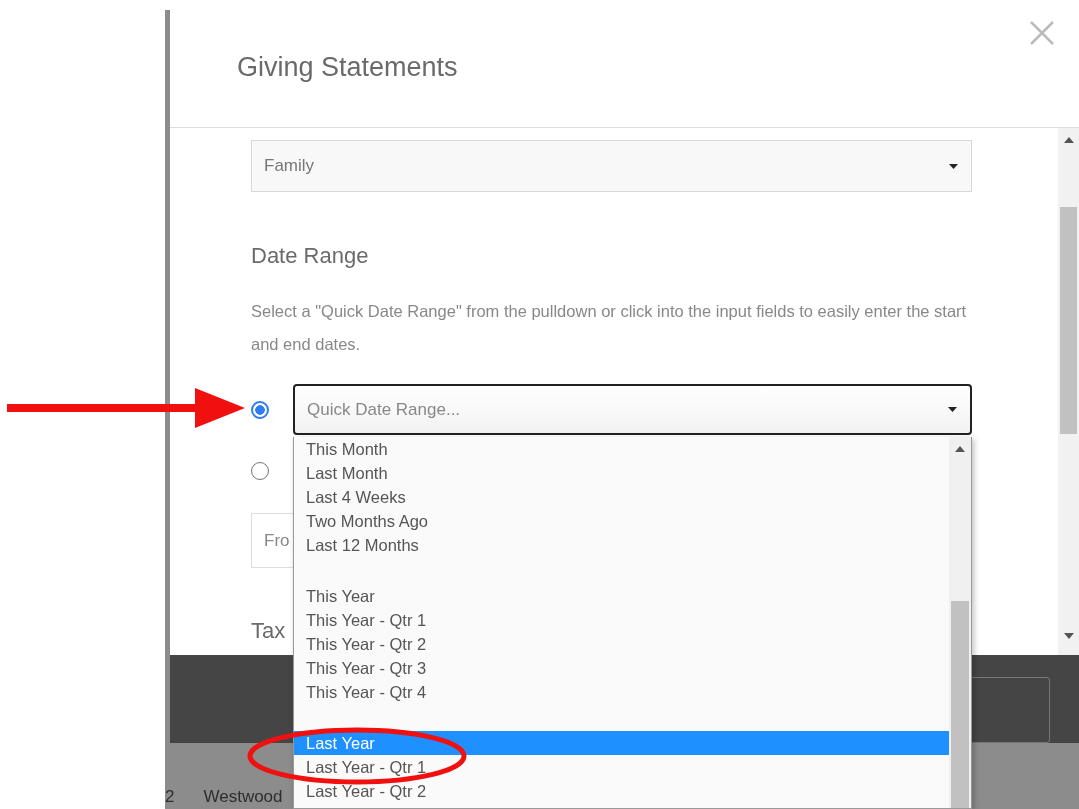 Image resolution: width=1079 pixels, height=809 pixels. I want to click on dropdown-option: This Year - Qtr 3, so click(621, 668).